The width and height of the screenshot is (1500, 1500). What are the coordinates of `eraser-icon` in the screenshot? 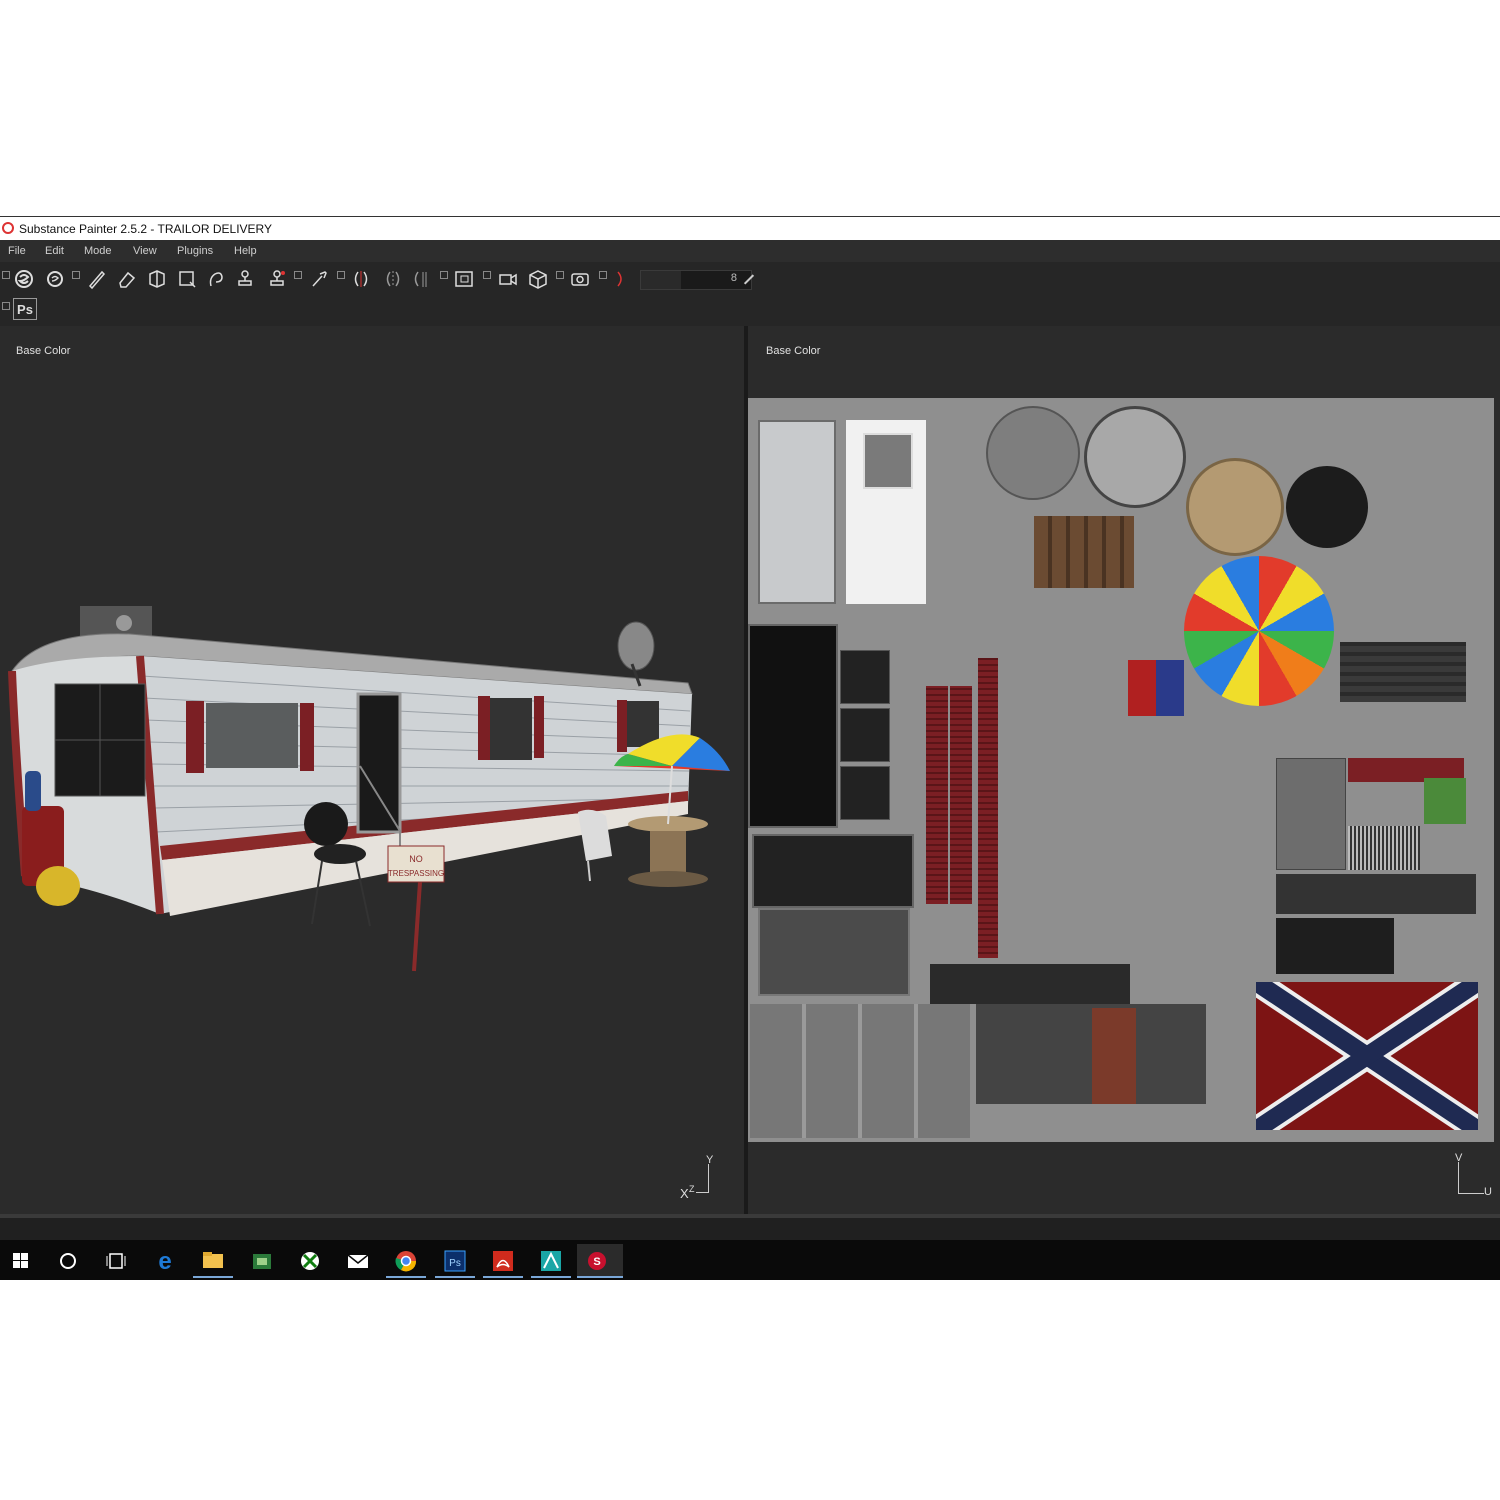 It's located at (127, 279).